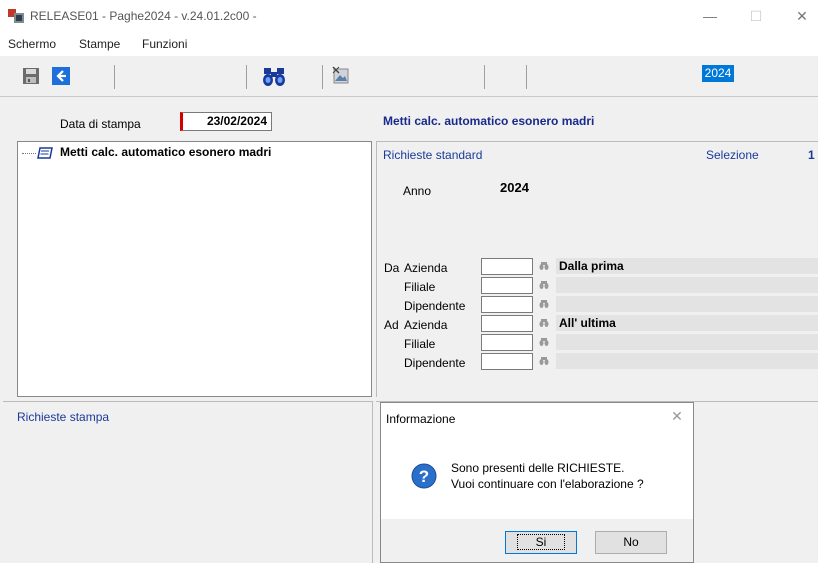  I want to click on print-date-label: Data di stampa, so click(100, 124).